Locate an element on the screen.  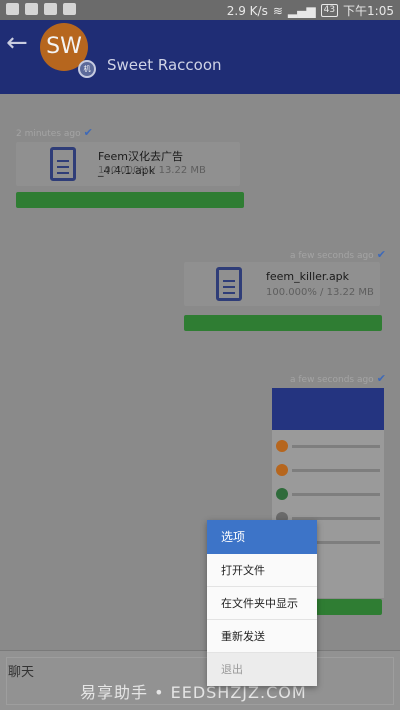
status-bar: 2.9 K/s ≋ ▂▄▆ 43 下午1:05 is located at coordinates (200, 10).